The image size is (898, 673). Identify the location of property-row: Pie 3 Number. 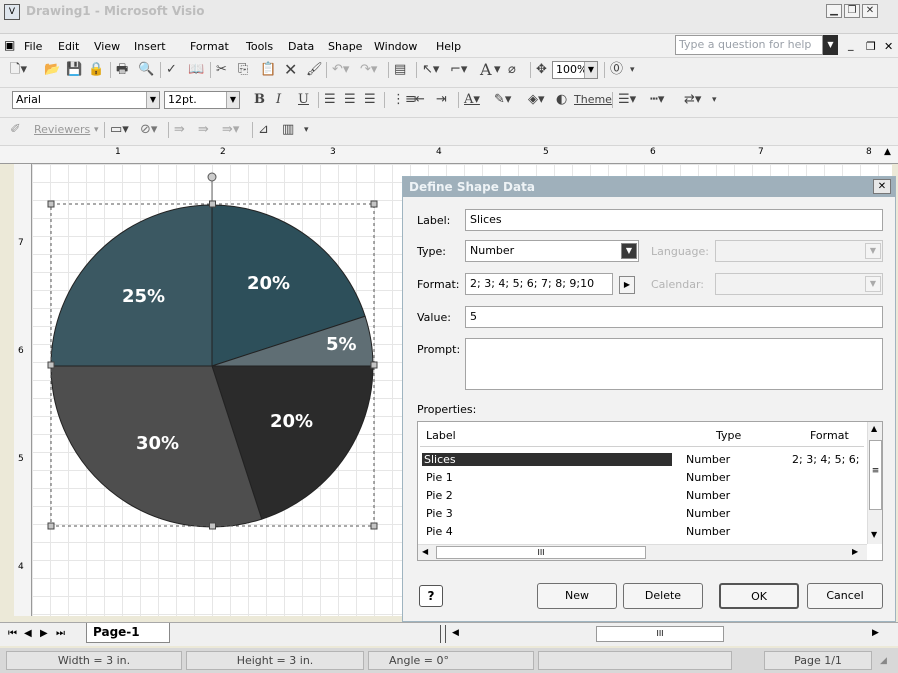
(644, 513).